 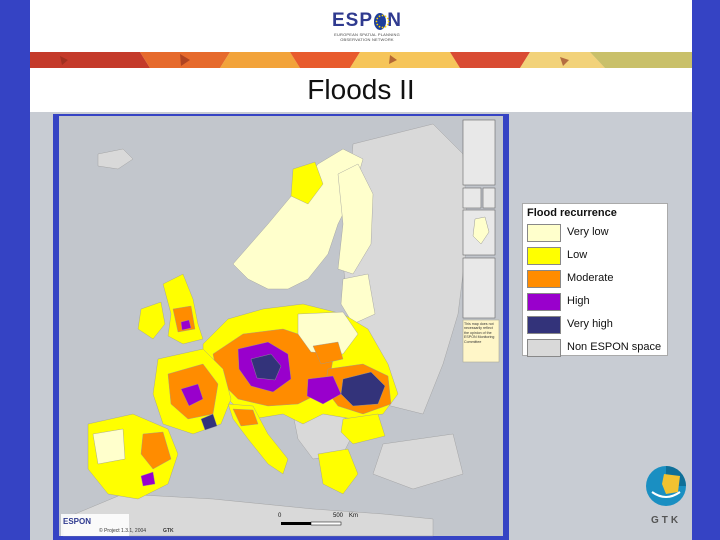 I want to click on legend-item-very-high: Very high, so click(x=596, y=325).